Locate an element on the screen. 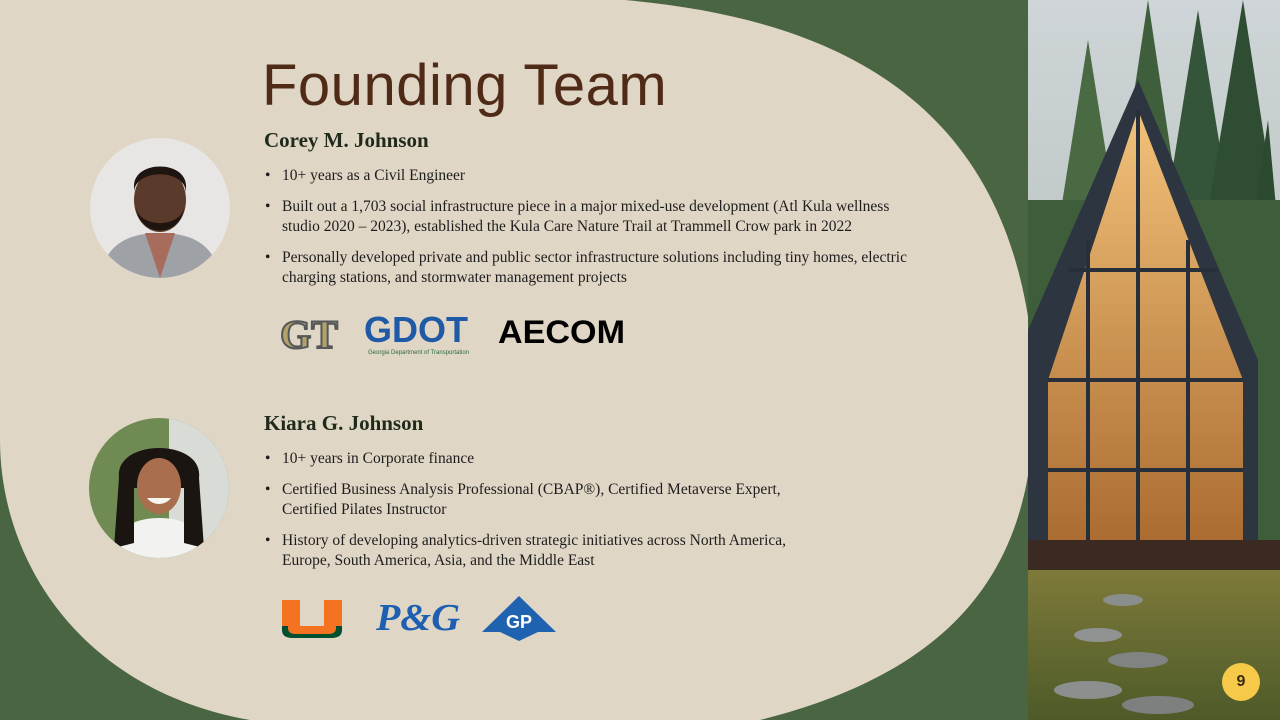  avatar-corey is located at coordinates (160, 208).